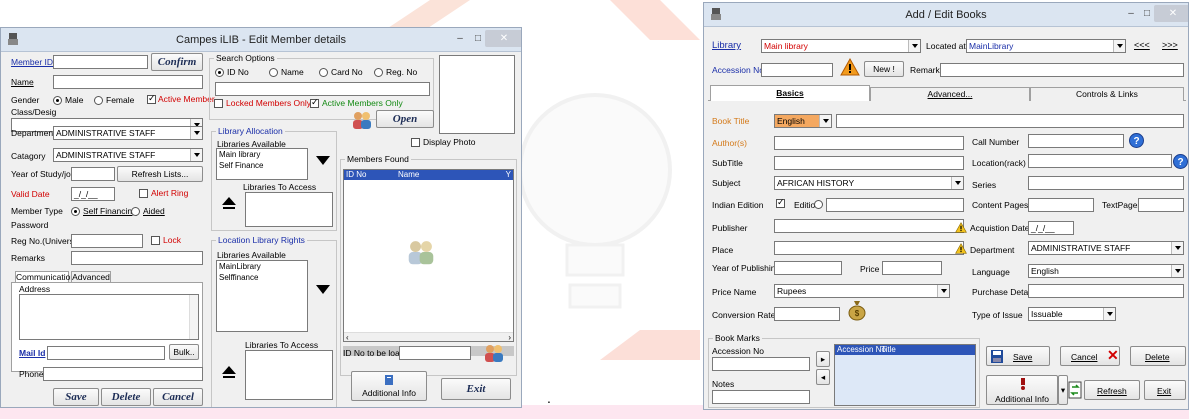 This screenshot has width=1189, height=419. What do you see at coordinates (405, 119) in the screenshot?
I see `open-button: Open` at bounding box center [405, 119].